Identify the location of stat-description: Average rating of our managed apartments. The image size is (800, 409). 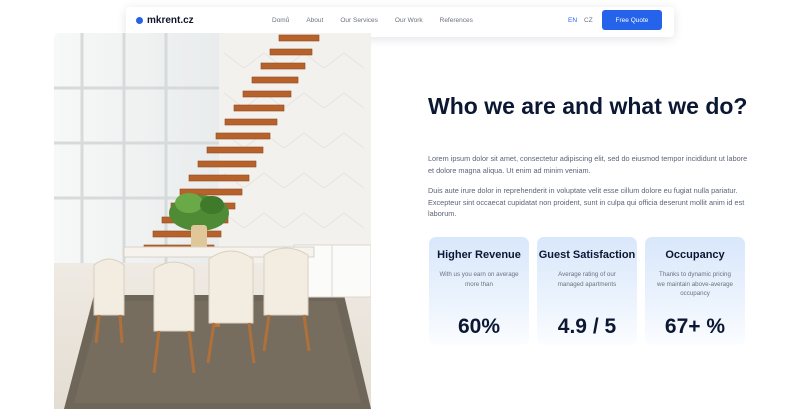
(587, 279).